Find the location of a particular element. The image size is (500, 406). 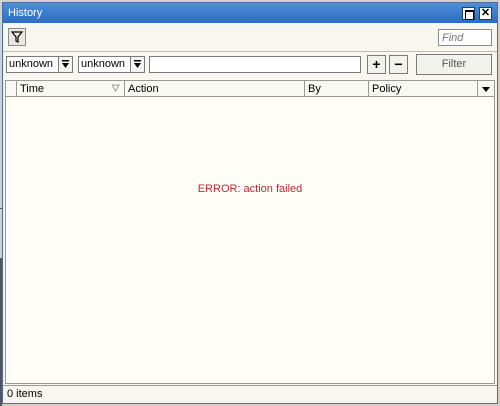

column-header-time: Time is located at coordinates (70, 89).